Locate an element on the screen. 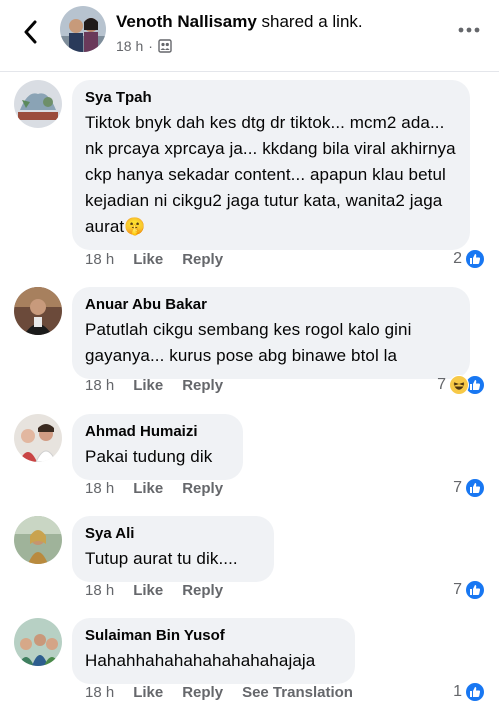 The width and height of the screenshot is (499, 718). shushing-face-emoji: 🤫 is located at coordinates (135, 226).